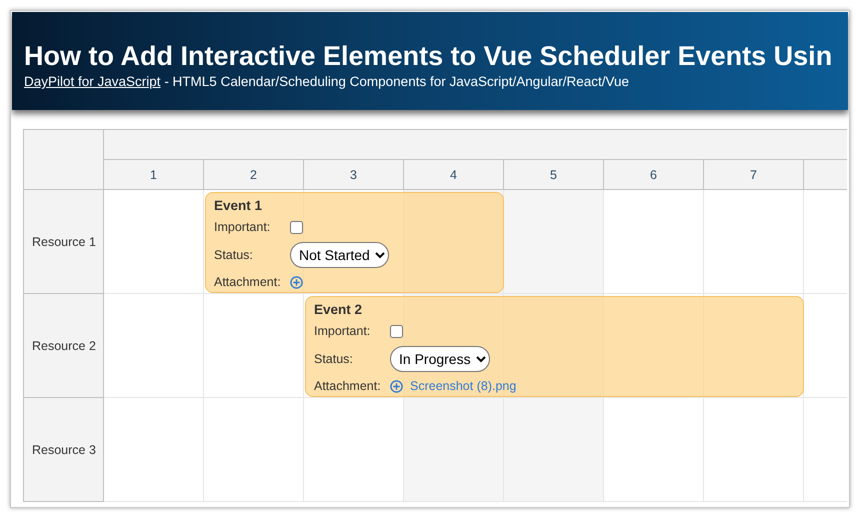  What do you see at coordinates (554, 346) in the screenshot?
I see `event-card: Event 2 Important: Status: In Progress Attachment: Screenshot (8).png` at bounding box center [554, 346].